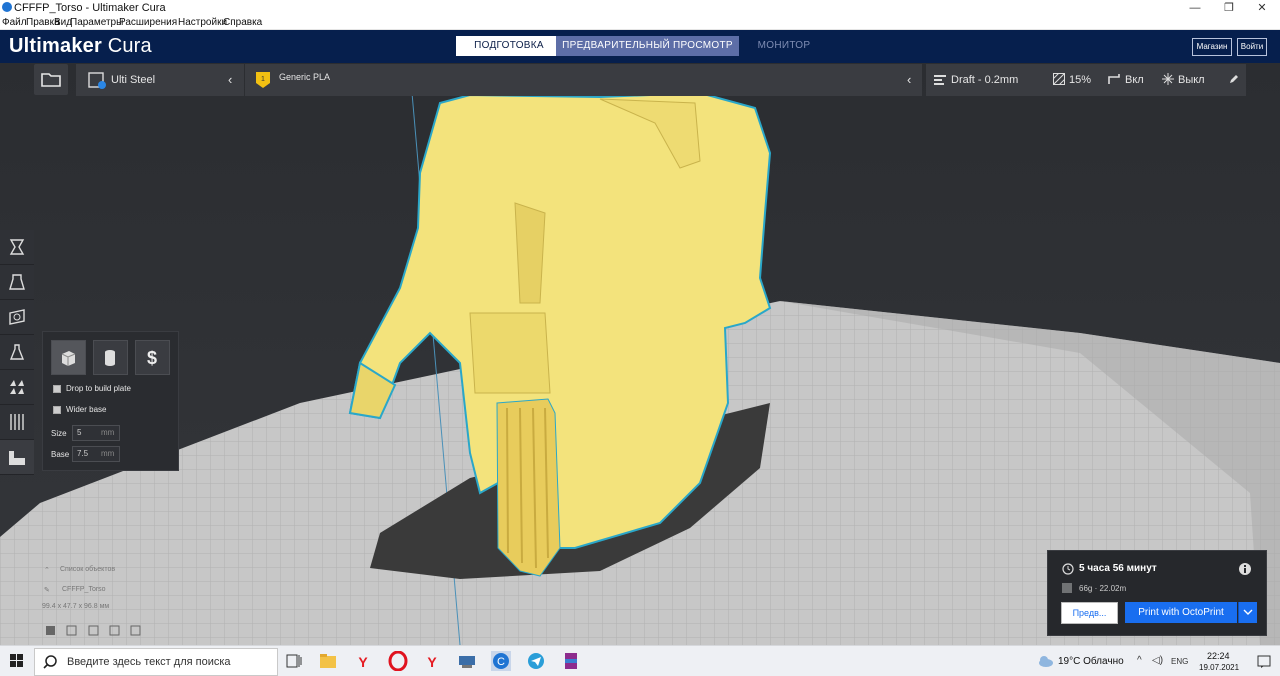 The height and width of the screenshot is (676, 1280). I want to click on cylinder-icon, so click(110, 358).